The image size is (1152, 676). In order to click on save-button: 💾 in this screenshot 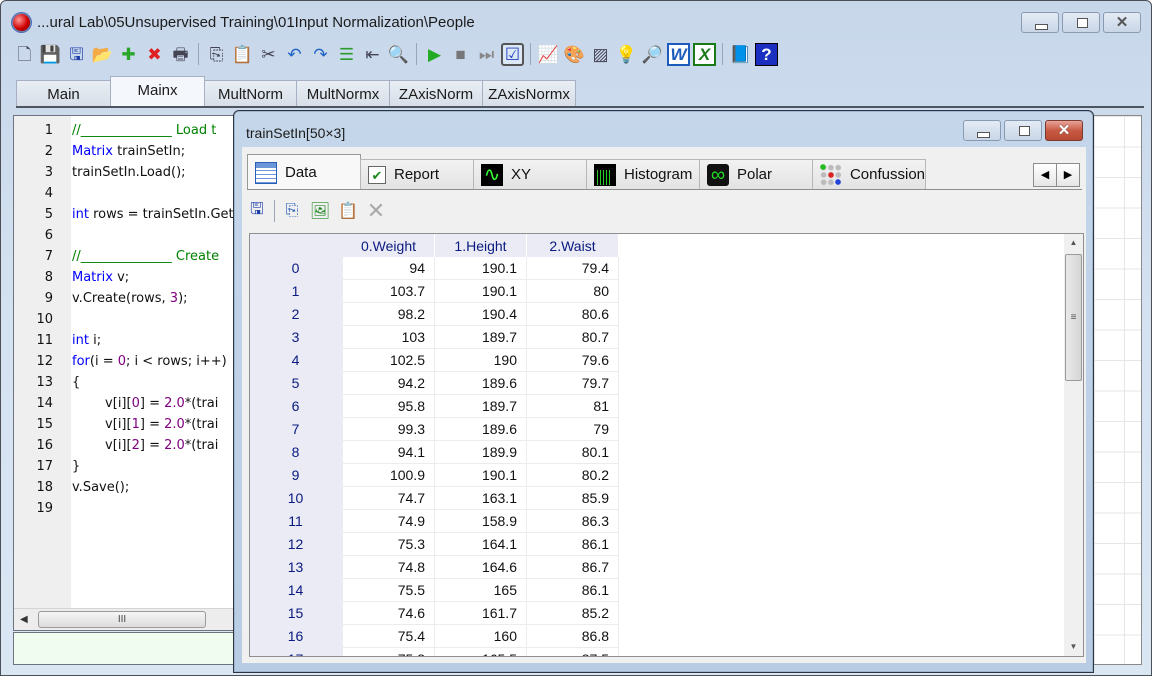, I will do `click(50, 54)`.